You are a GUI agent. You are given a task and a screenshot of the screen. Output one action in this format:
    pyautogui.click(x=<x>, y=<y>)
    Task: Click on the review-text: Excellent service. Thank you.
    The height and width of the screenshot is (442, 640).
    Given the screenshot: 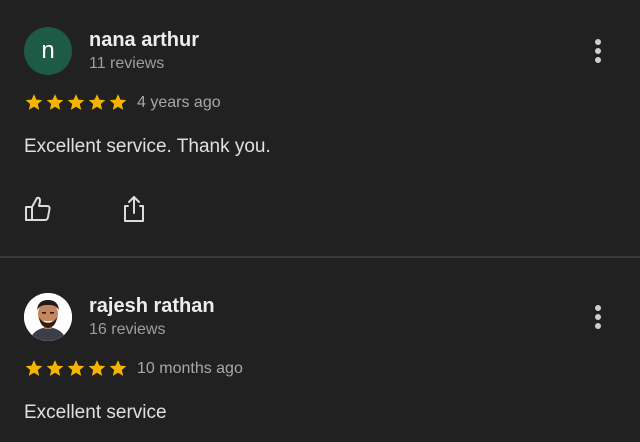 What is the action you would take?
    pyautogui.click(x=147, y=146)
    